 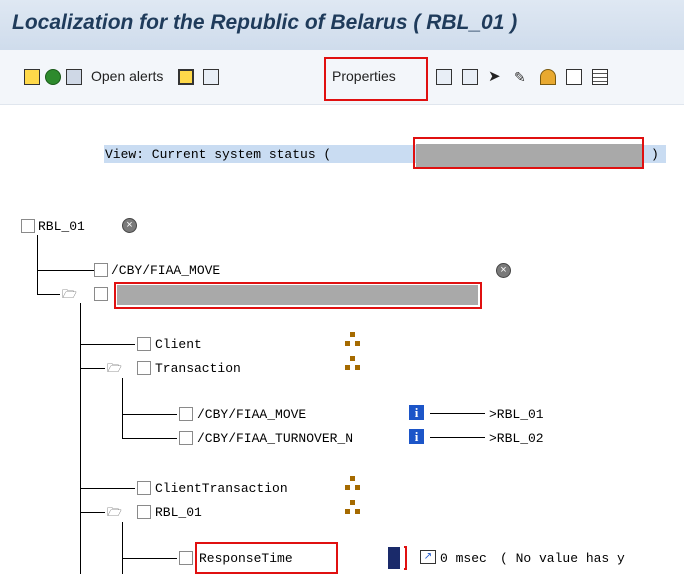 What do you see at coordinates (655, 154) in the screenshot?
I see `view-status-suffix: )` at bounding box center [655, 154].